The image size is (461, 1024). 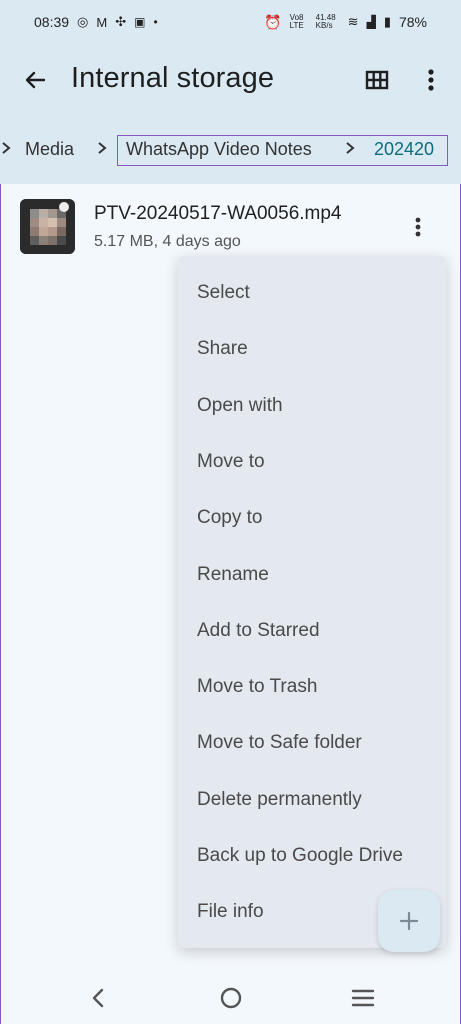 What do you see at coordinates (312, 518) in the screenshot?
I see `menu-item-copy-to: Copy to` at bounding box center [312, 518].